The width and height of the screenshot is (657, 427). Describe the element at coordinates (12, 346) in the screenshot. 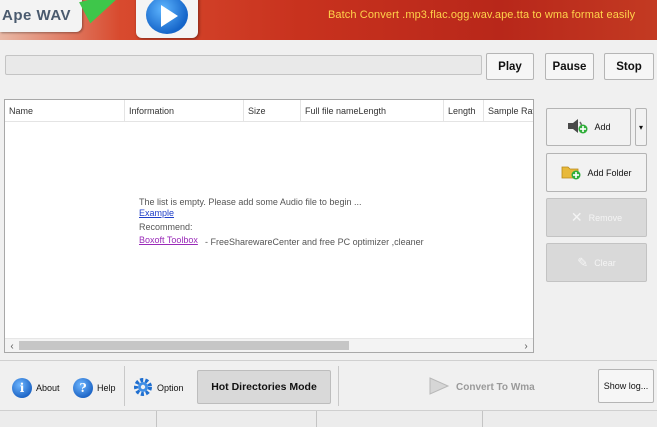

I see `scroll-left-icon: ‹` at that location.